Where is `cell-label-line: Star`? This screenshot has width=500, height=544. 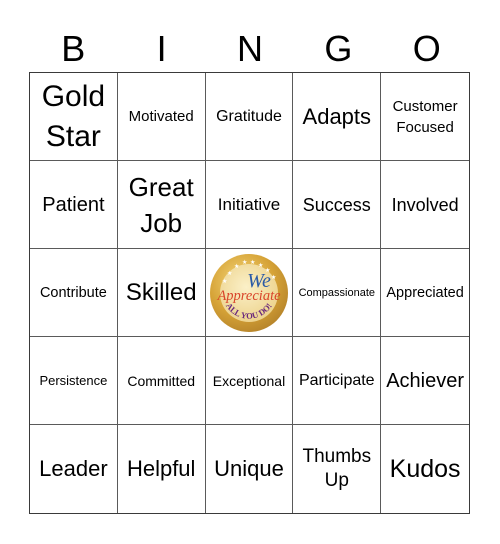 cell-label-line: Star is located at coordinates (73, 136).